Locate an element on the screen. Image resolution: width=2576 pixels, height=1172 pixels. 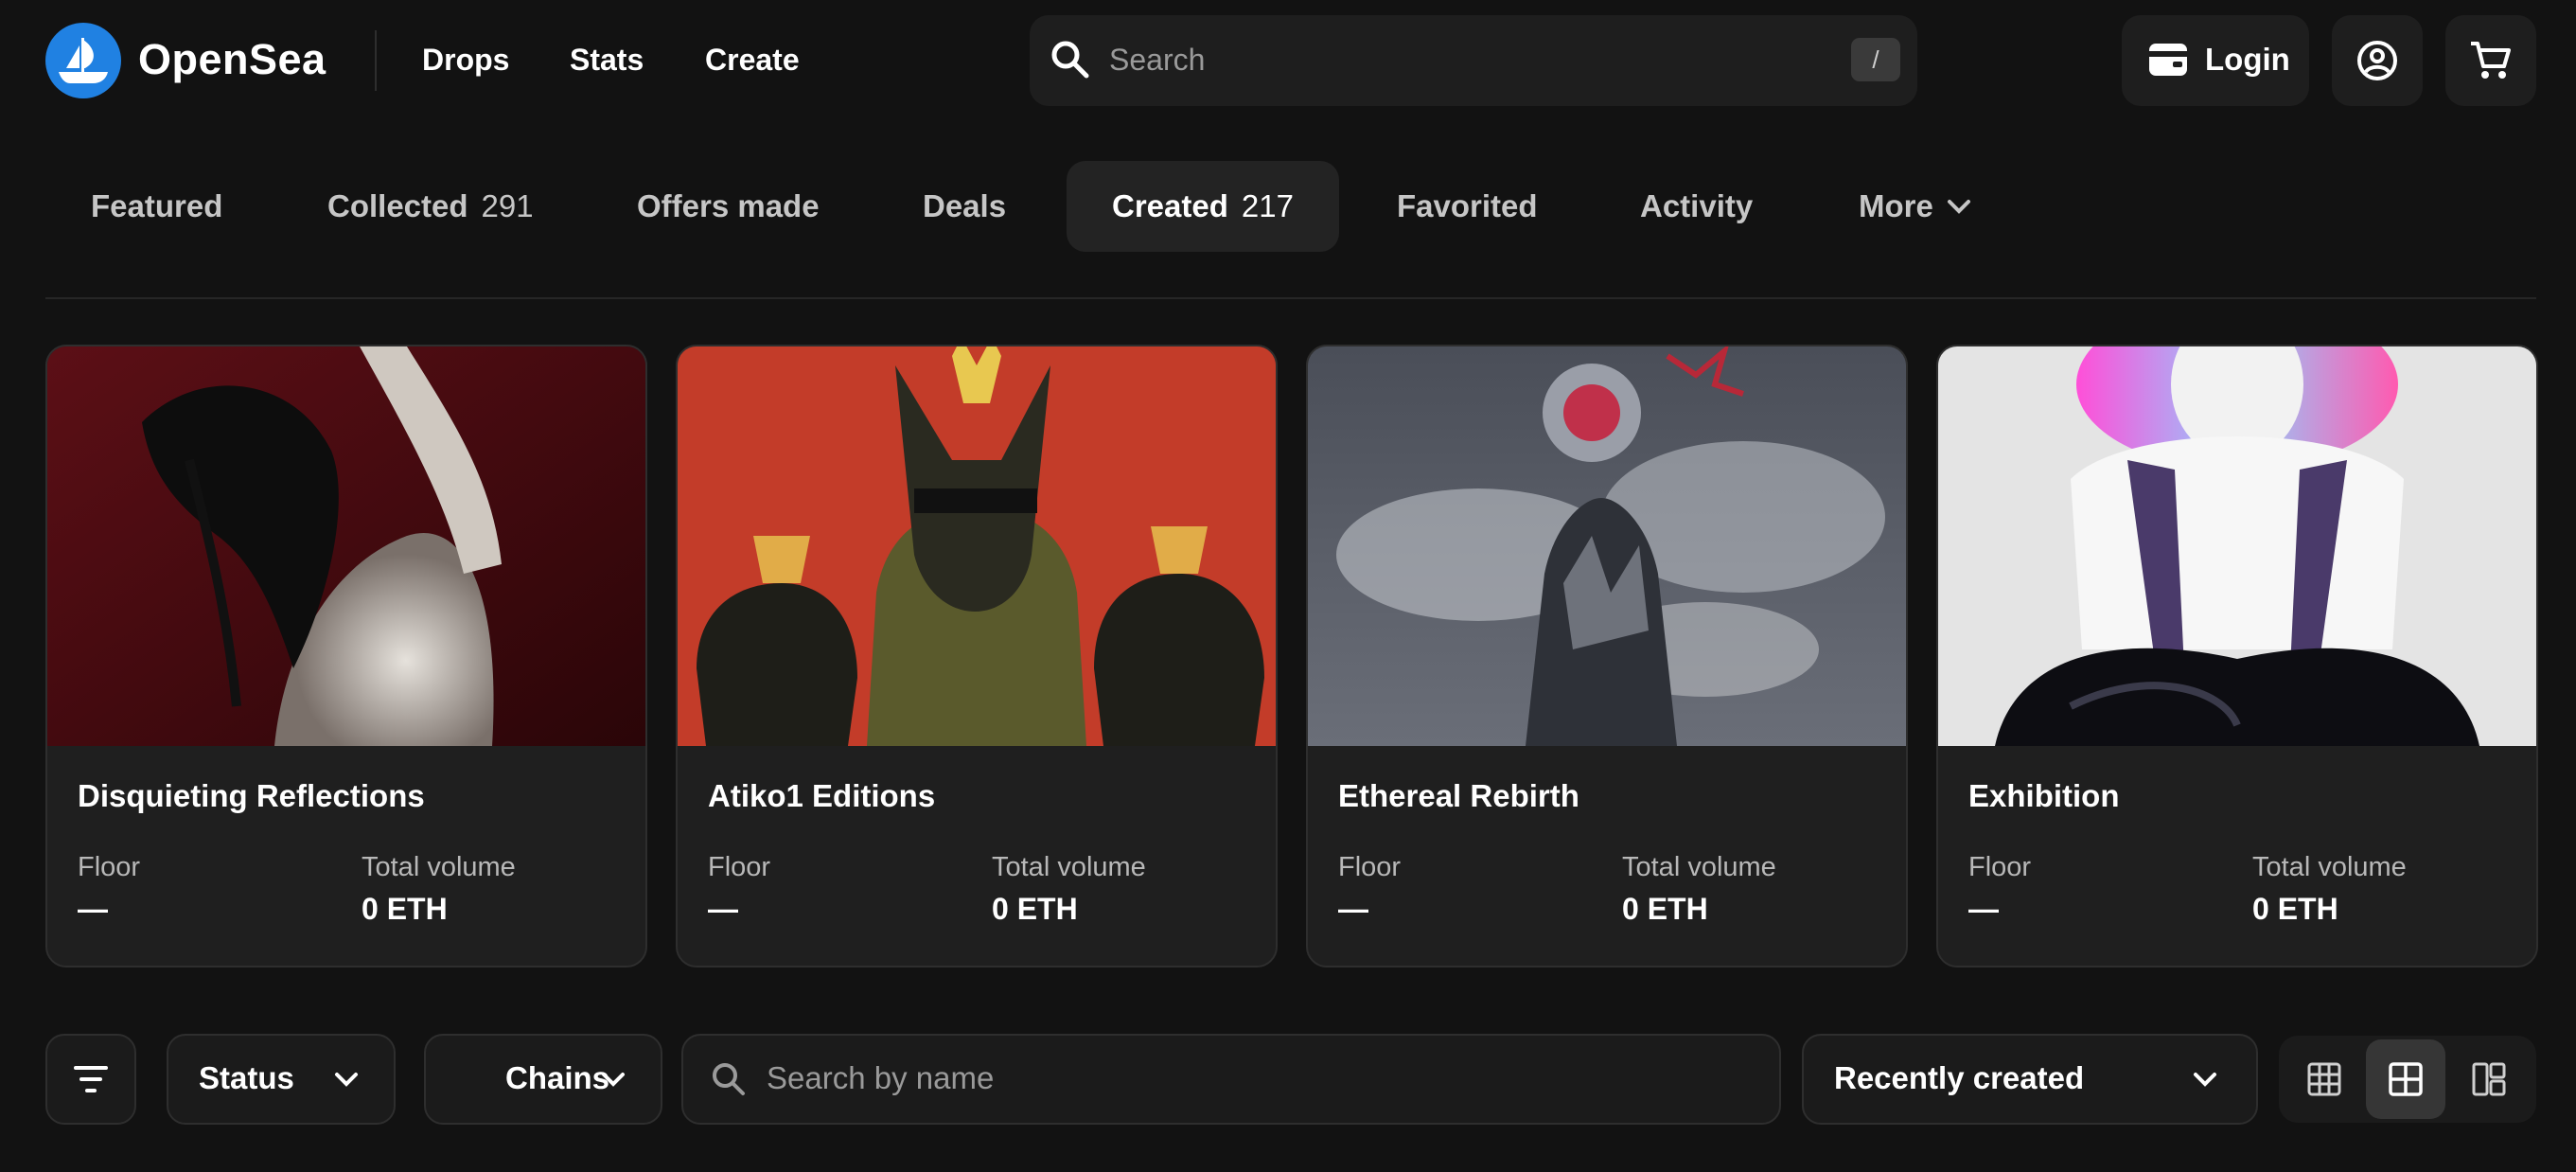
tab-label: Collected is located at coordinates (397, 206).